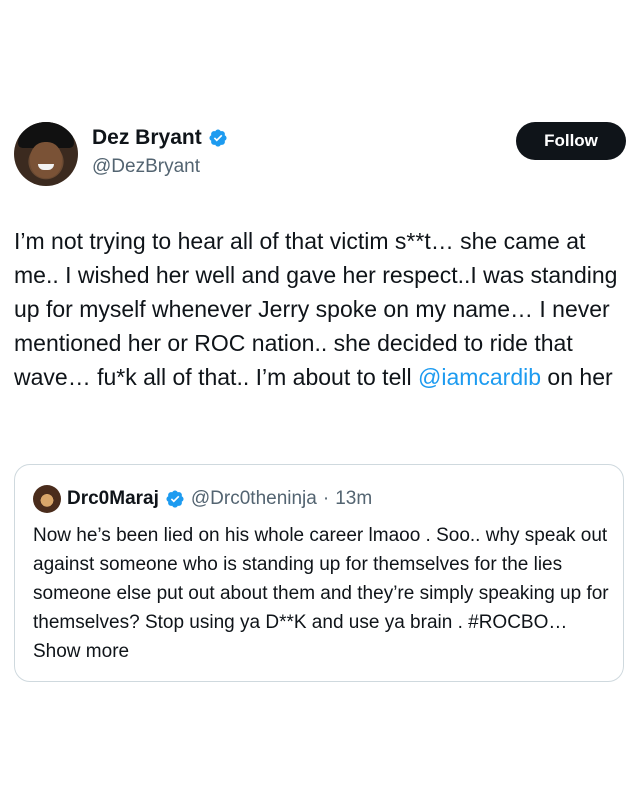 Image resolution: width=640 pixels, height=798 pixels. What do you see at coordinates (571, 141) in the screenshot?
I see `follow-button: Follow` at bounding box center [571, 141].